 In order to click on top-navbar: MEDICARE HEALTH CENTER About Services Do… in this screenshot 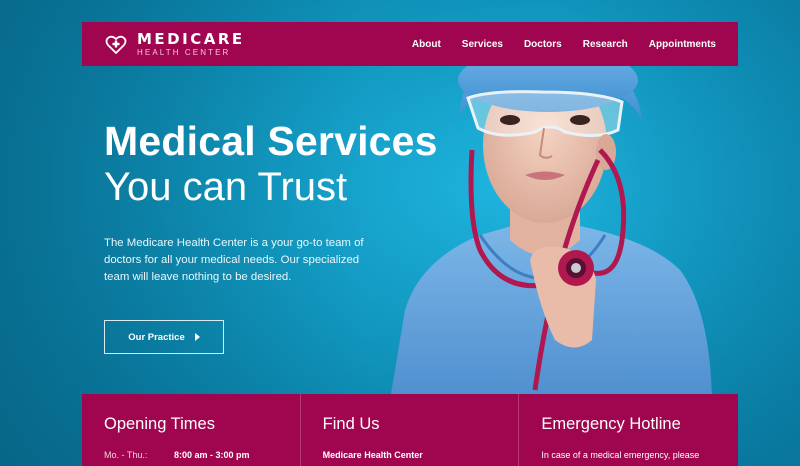, I will do `click(410, 44)`.